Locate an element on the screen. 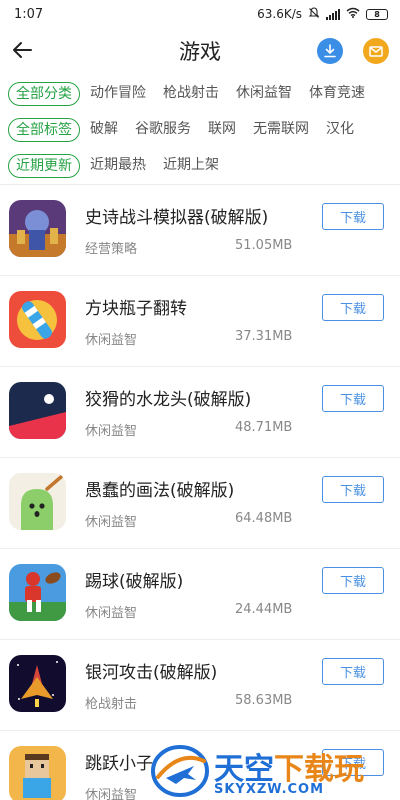  sort-filter-row: 近期更新 近期最热 近期上架 is located at coordinates (200, 166).